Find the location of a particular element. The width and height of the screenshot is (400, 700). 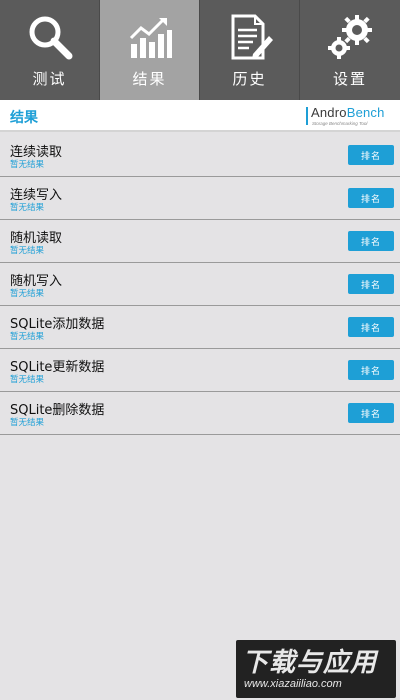

tab-history: 历史 is located at coordinates (250, 50).